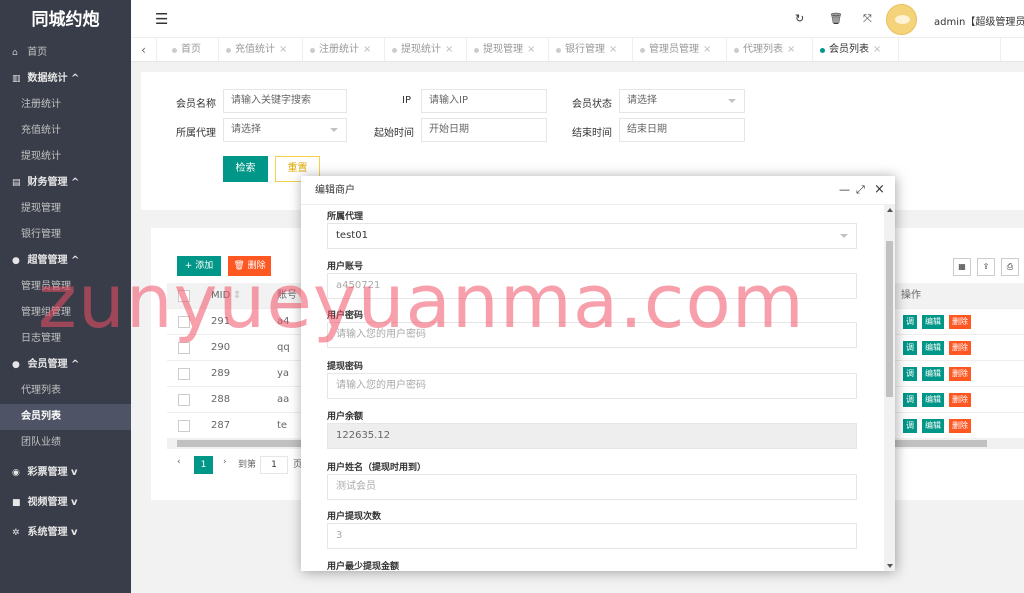  What do you see at coordinates (179, 462) in the screenshot?
I see `pager-prev-icon: ‹` at bounding box center [179, 462].